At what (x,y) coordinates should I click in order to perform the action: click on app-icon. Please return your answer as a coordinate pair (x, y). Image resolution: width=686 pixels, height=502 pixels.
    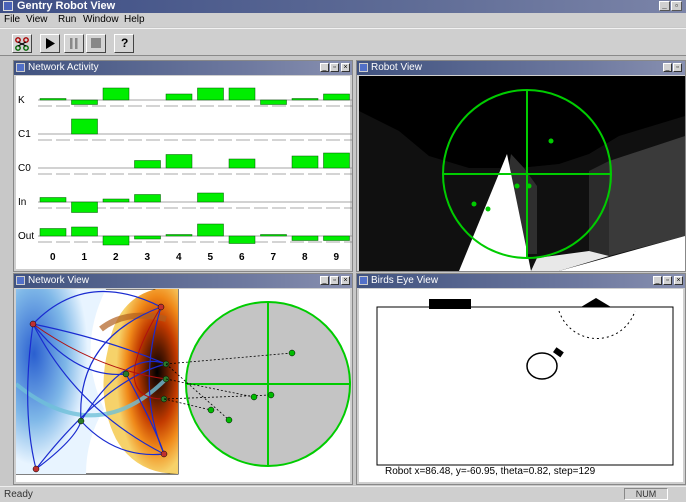
    Looking at the image, I should click on (8, 6).